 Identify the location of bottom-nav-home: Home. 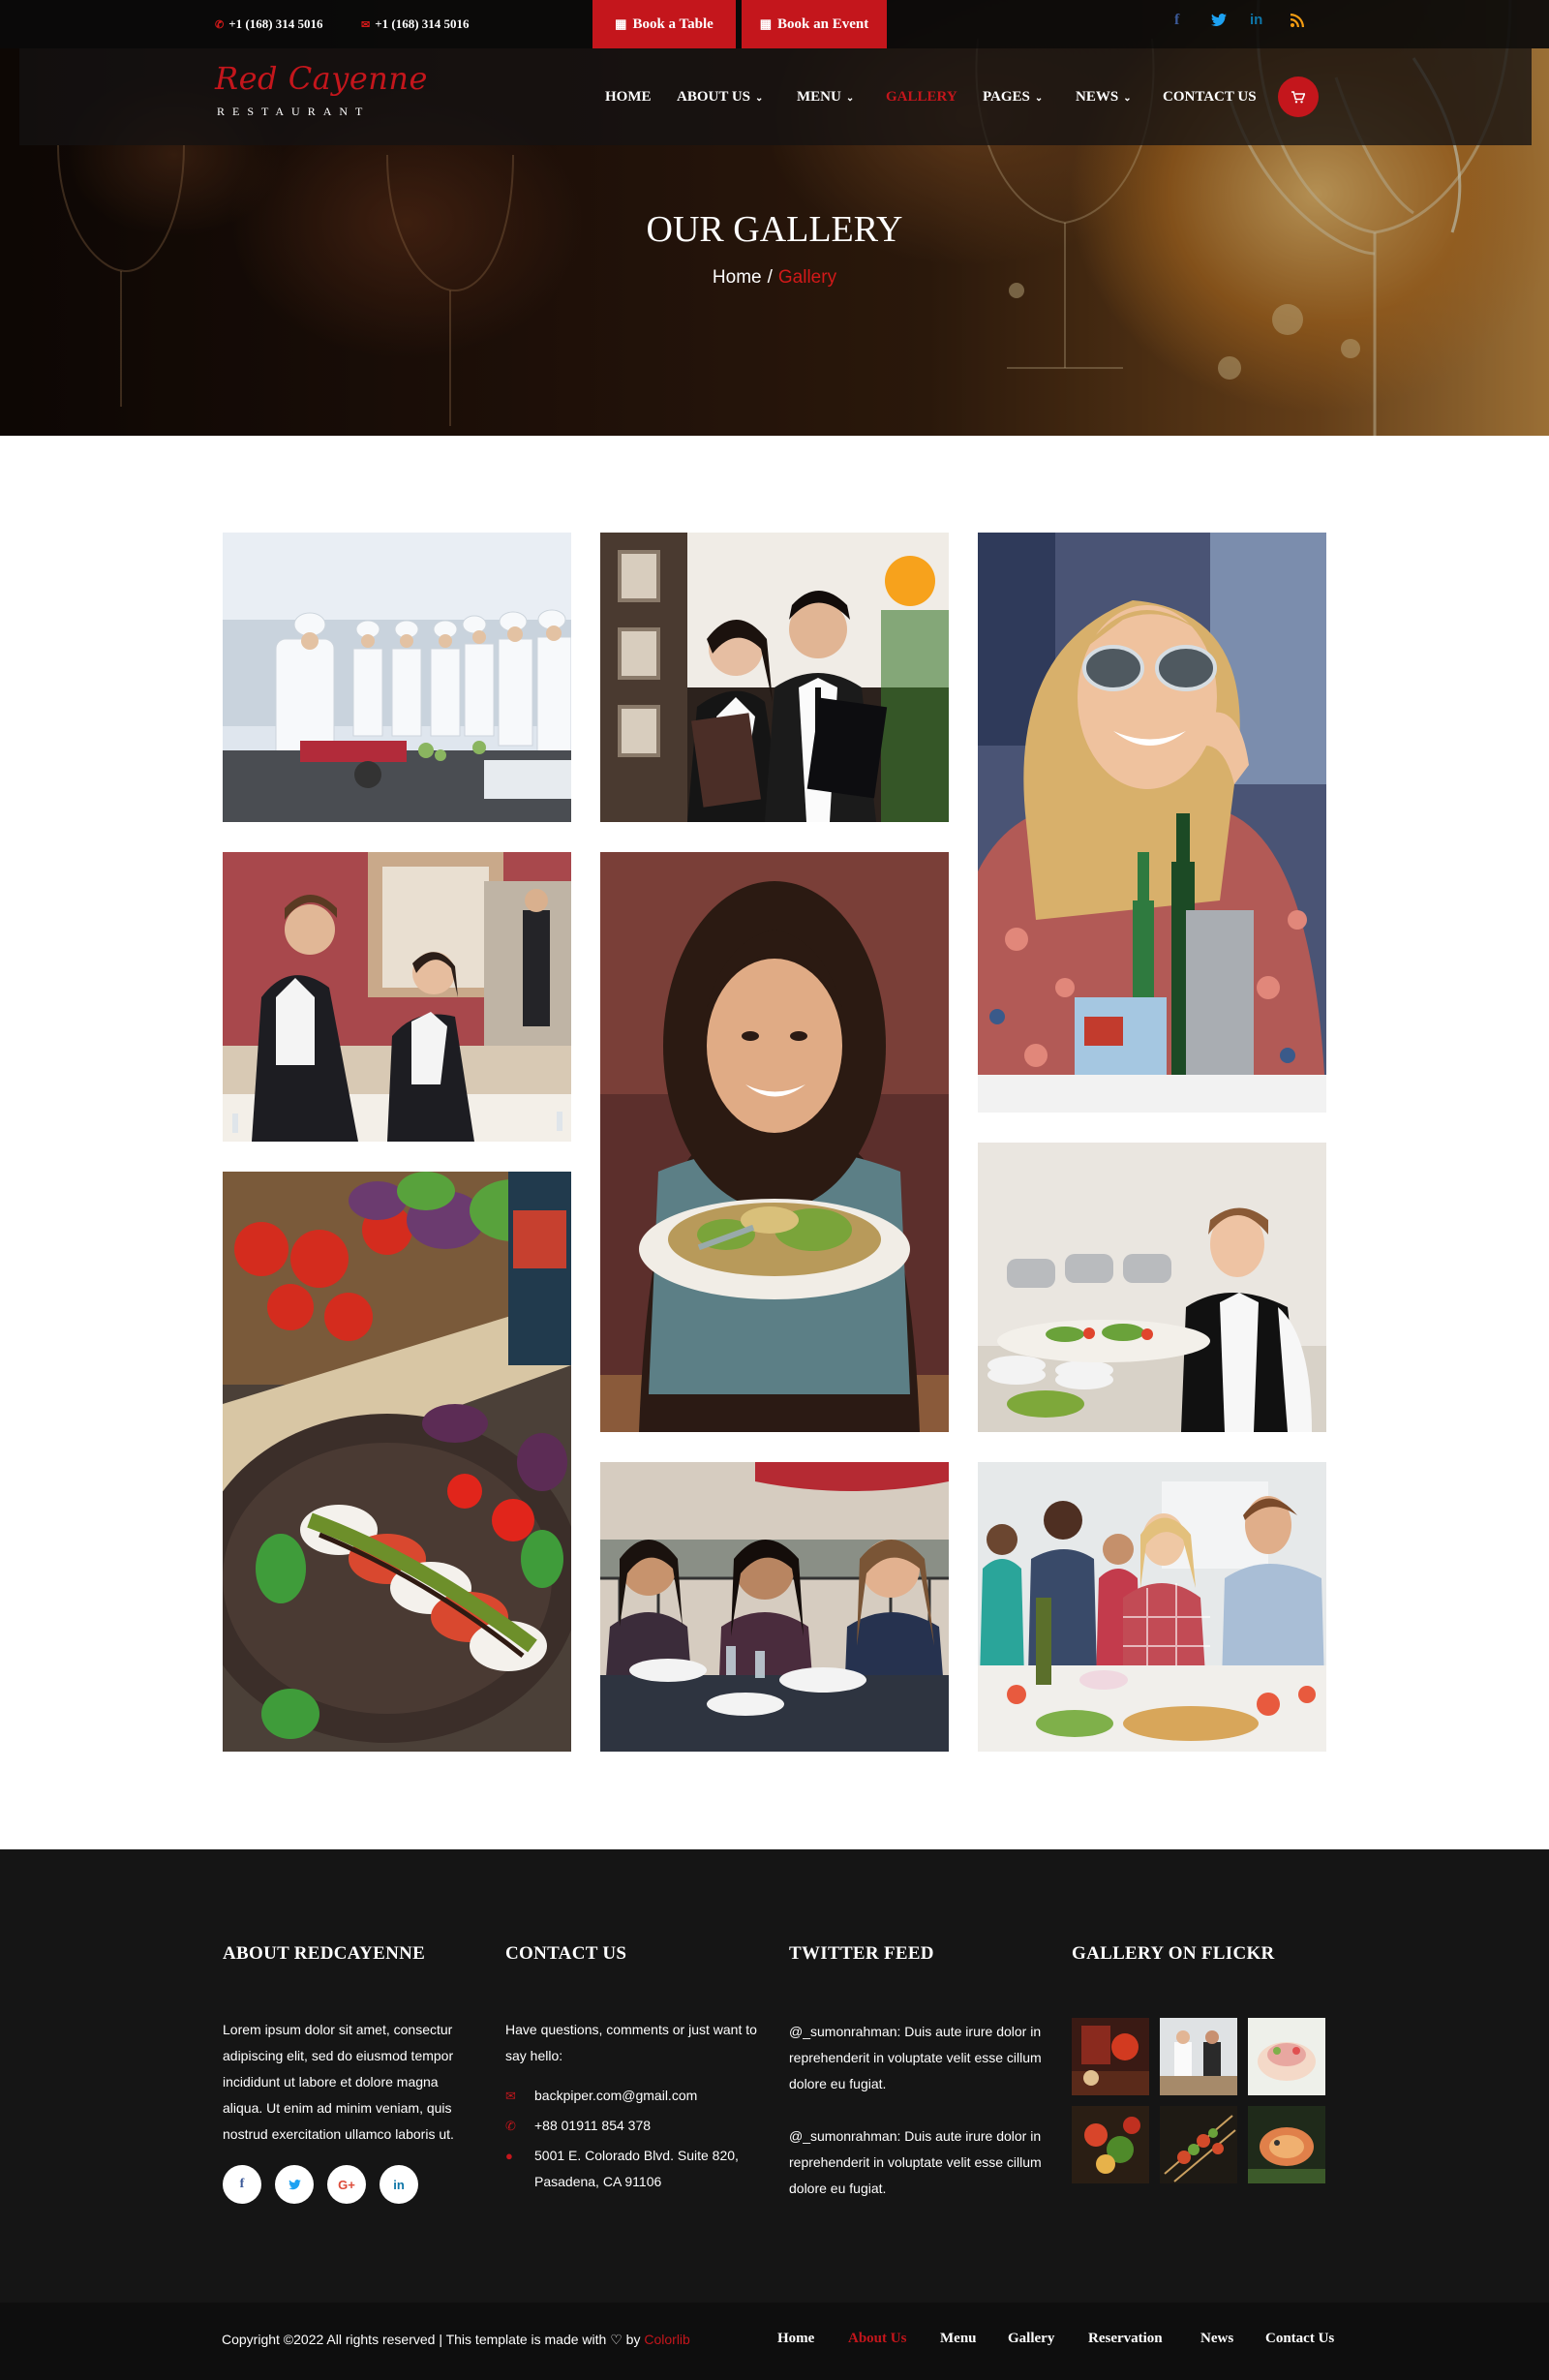
(796, 2339).